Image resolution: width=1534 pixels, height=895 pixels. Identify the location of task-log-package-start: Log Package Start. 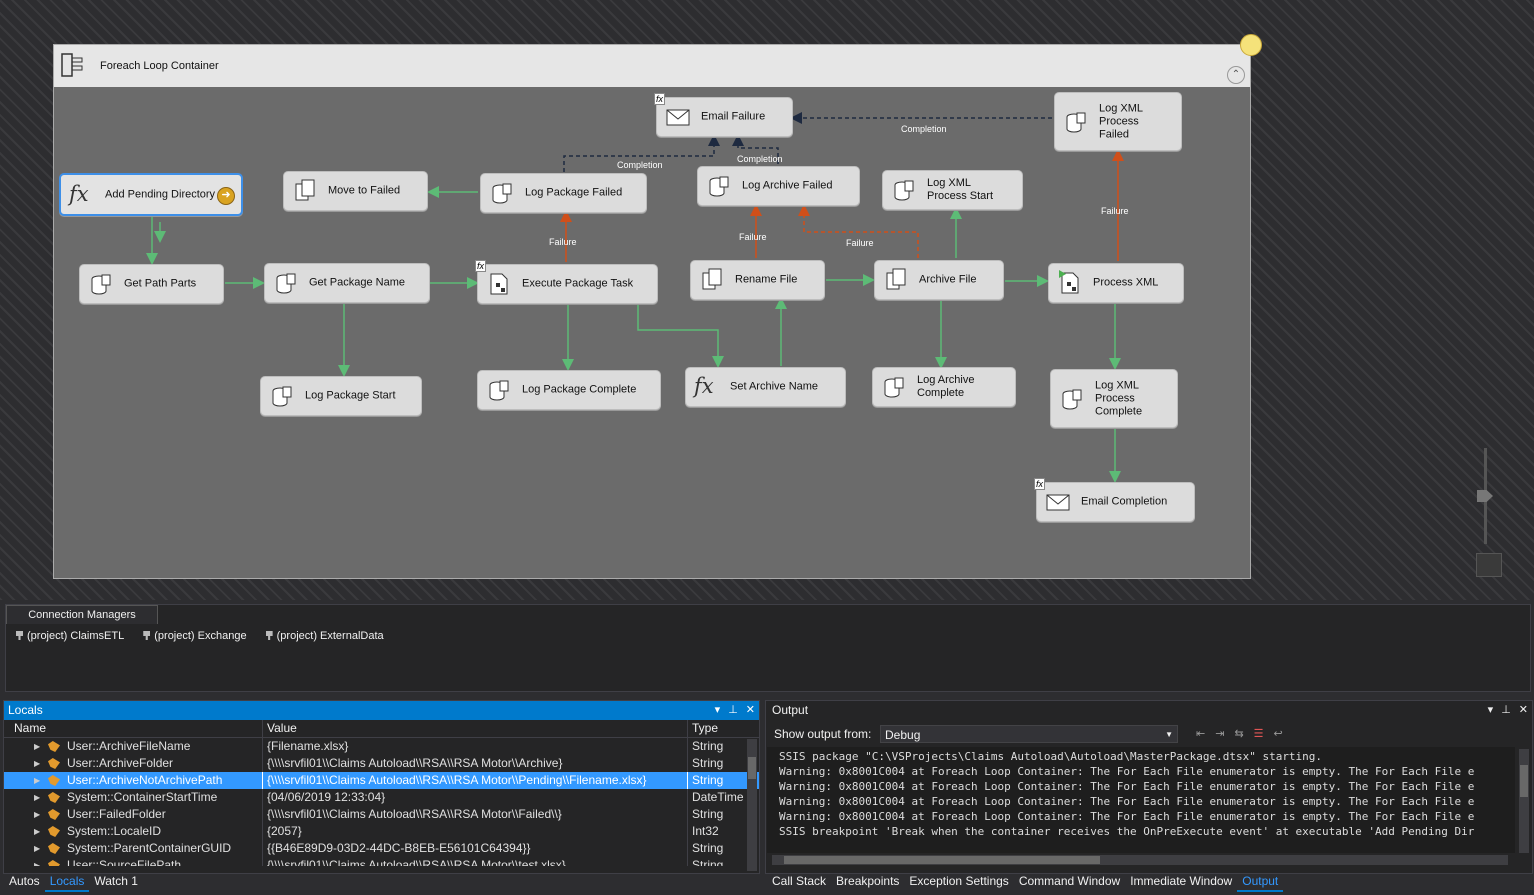
(341, 396).